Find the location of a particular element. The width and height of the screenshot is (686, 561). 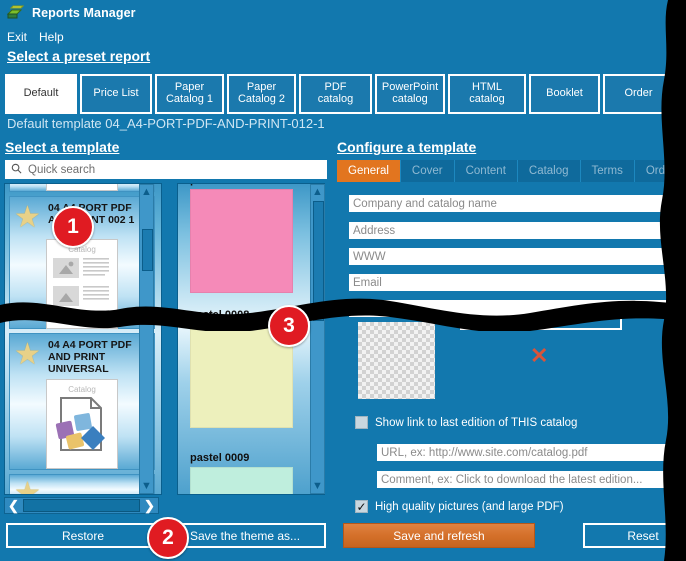

menu-bar: Exit Help is located at coordinates (32, 37).